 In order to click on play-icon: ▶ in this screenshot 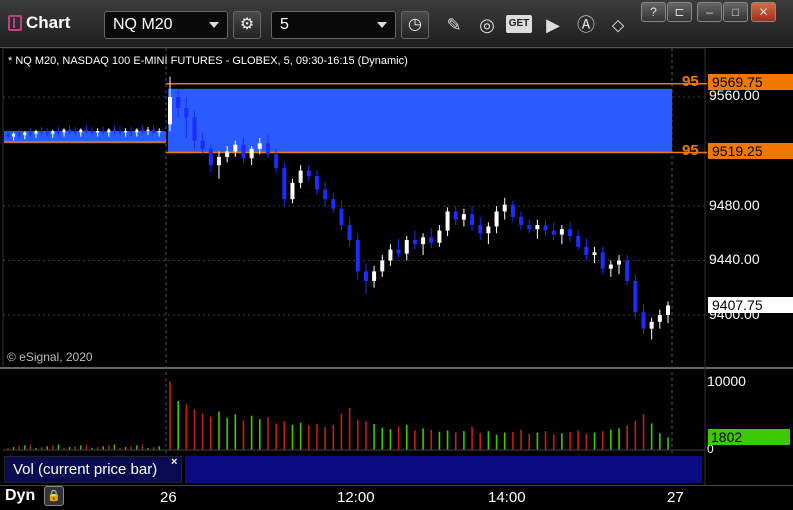, I will do `click(553, 25)`.